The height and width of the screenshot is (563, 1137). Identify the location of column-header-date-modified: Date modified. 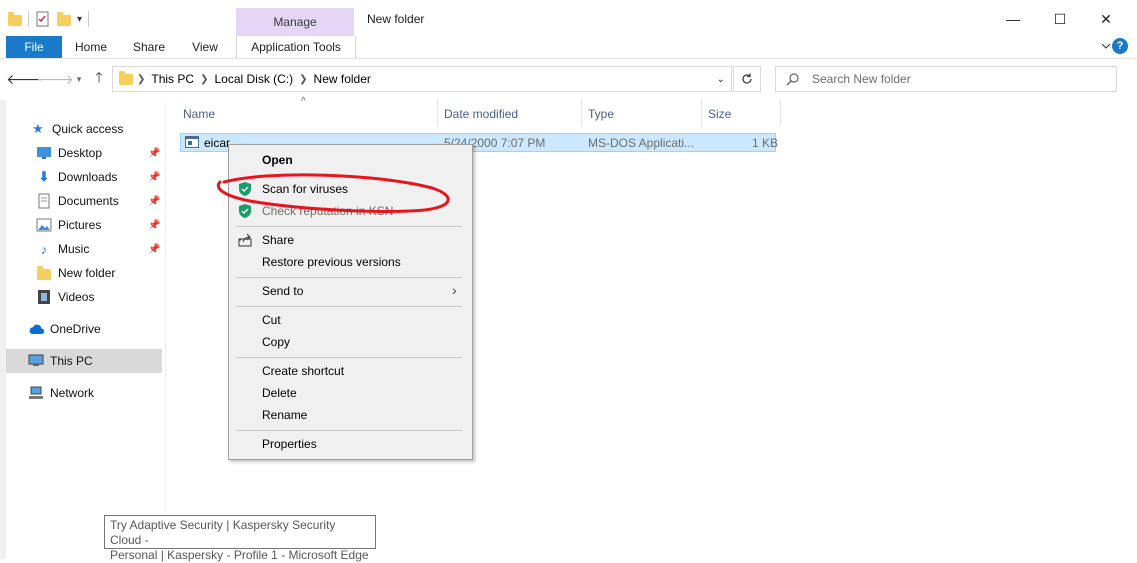
(481, 114).